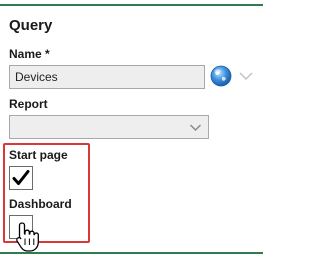  Describe the element at coordinates (31, 25) in the screenshot. I see `page-title: Query` at that location.